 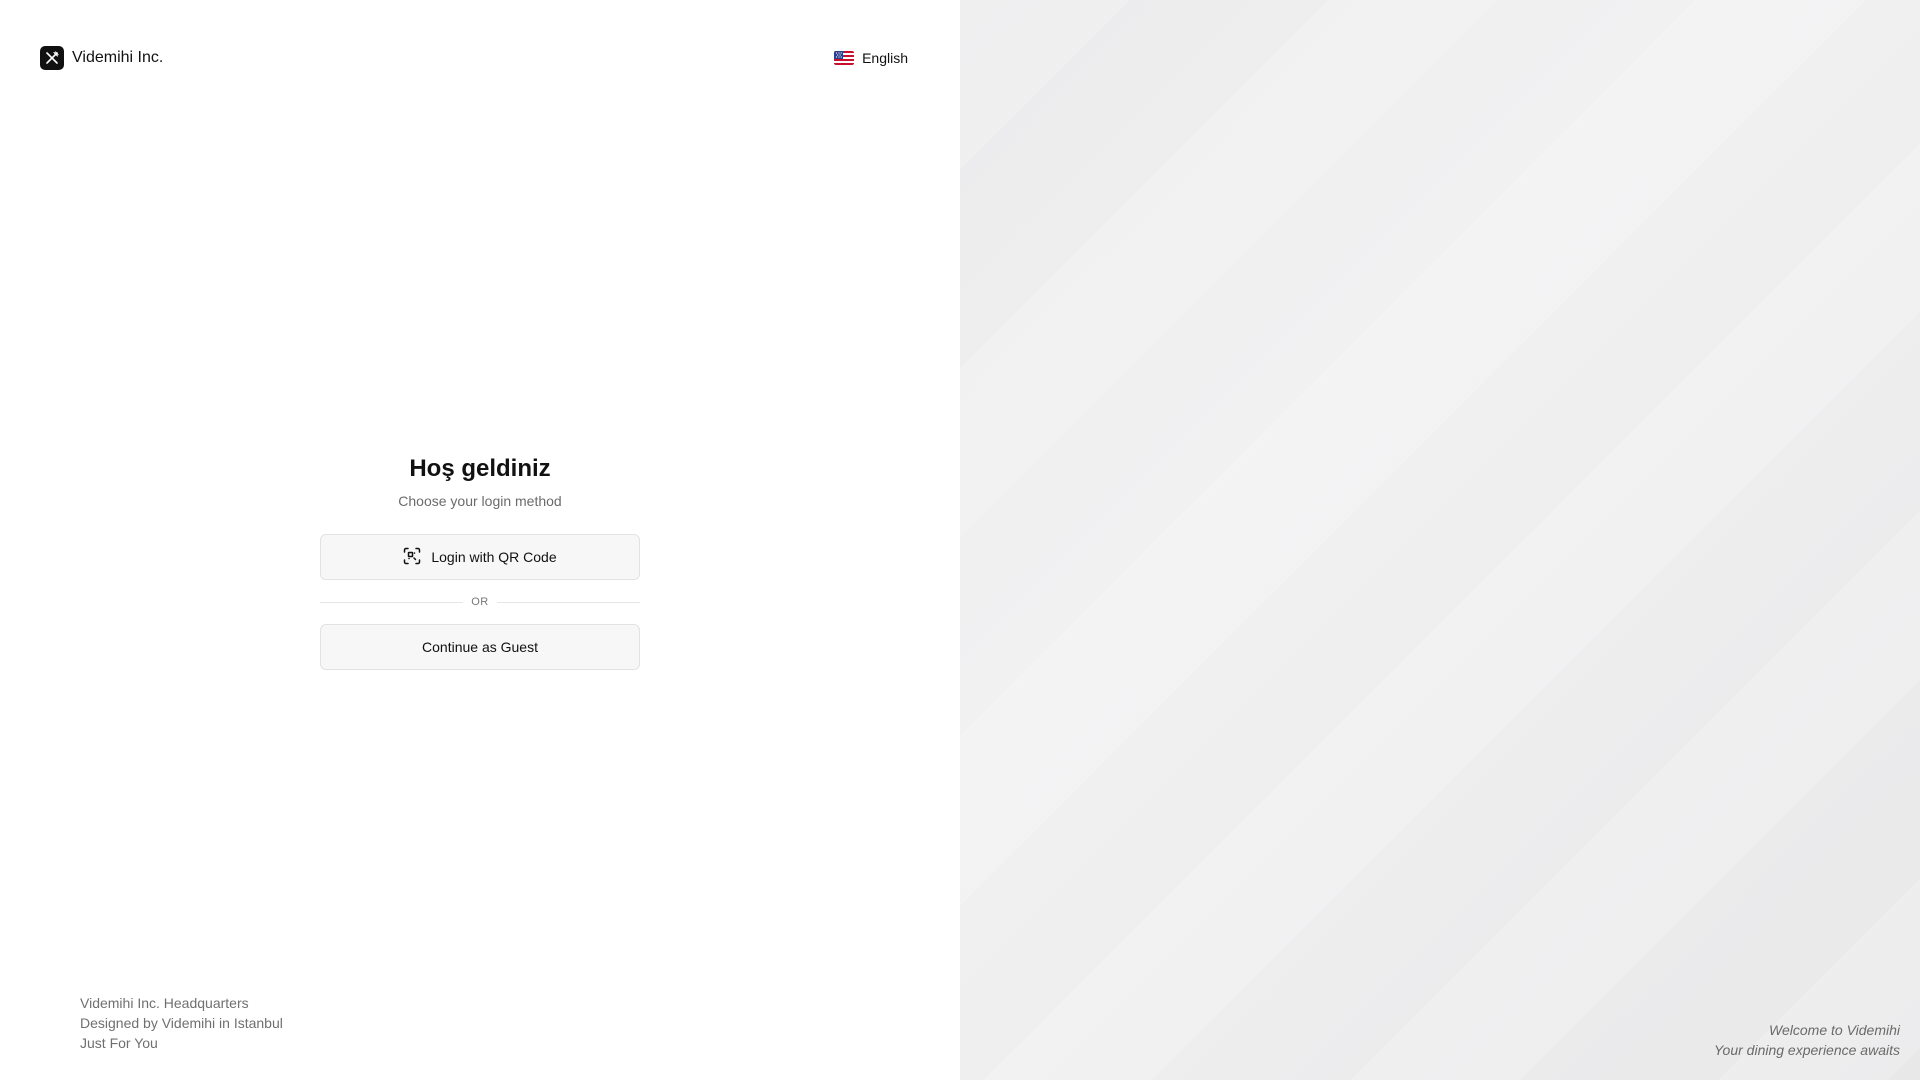 I want to click on hero-welcome-text: Welcome to Videmihi, so click(x=1834, y=1030).